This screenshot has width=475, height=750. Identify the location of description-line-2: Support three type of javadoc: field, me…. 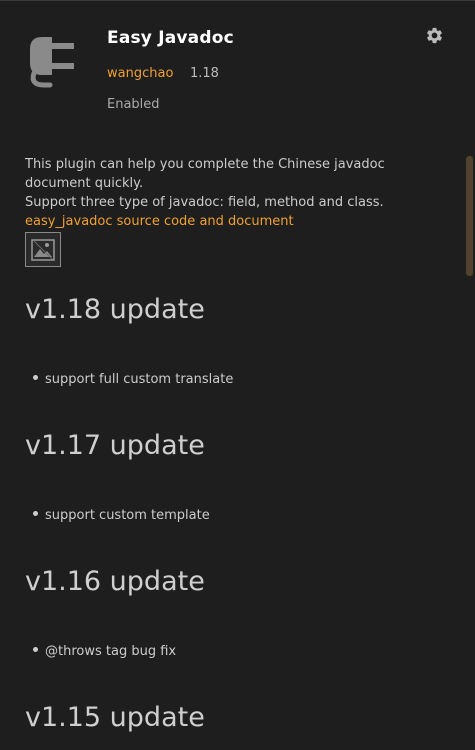
(204, 202).